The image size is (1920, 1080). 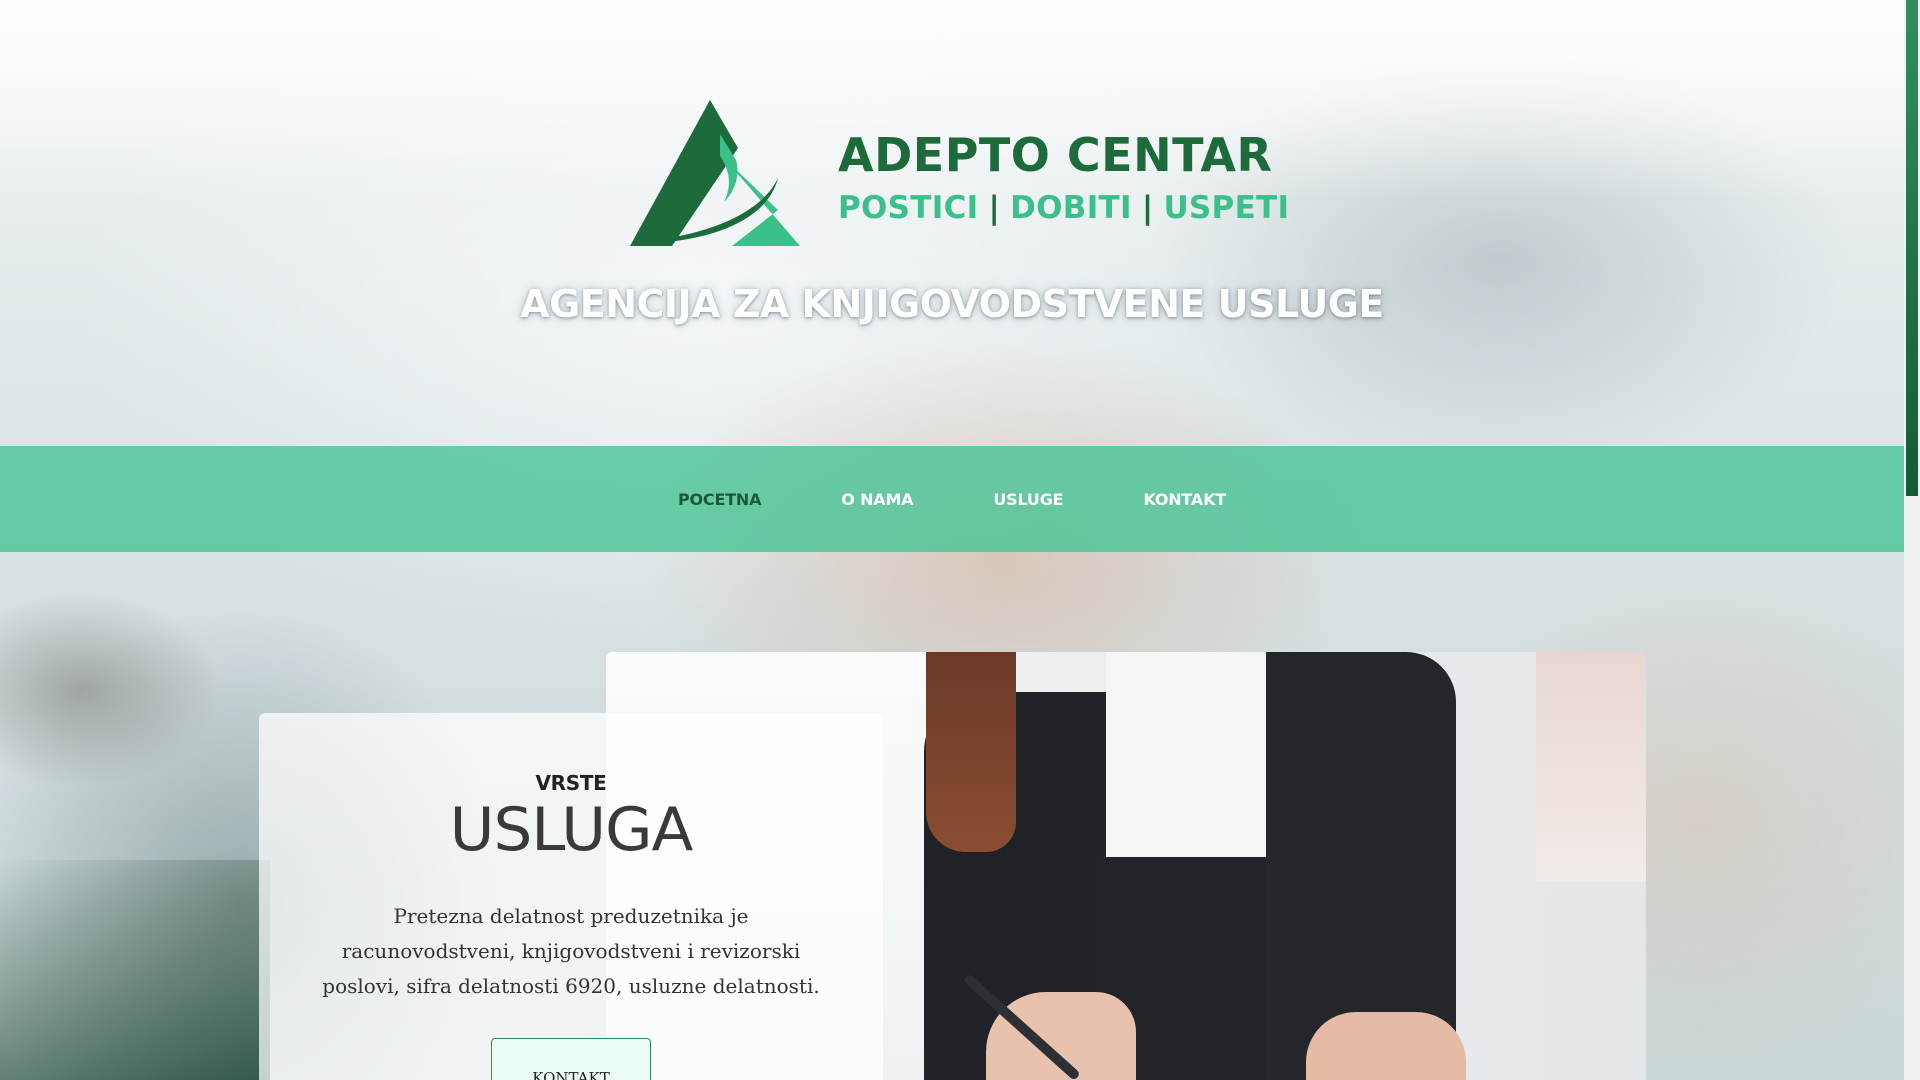 What do you see at coordinates (1184, 499) in the screenshot?
I see `nav-item-kontakt: KONTAKT` at bounding box center [1184, 499].